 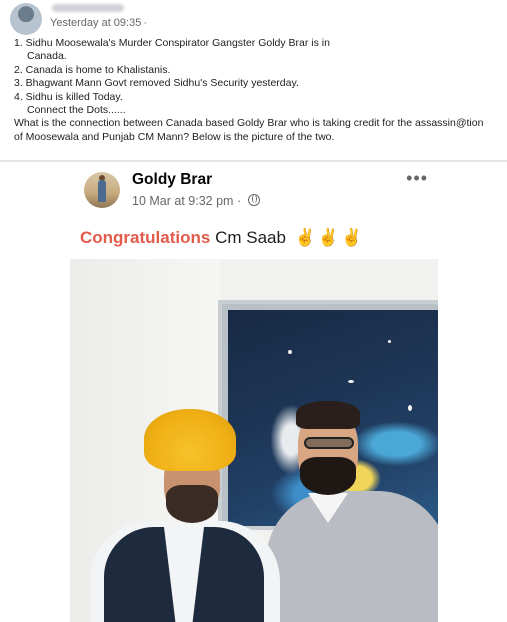 I want to click on poster-avatar, so click(x=26, y=19).